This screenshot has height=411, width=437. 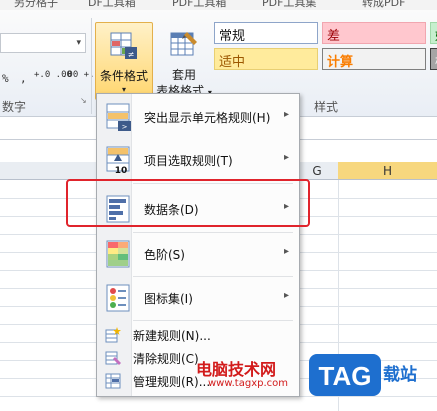 What do you see at coordinates (383, 5) in the screenshot?
I see `ribbon-tab: 转成PDF` at bounding box center [383, 5].